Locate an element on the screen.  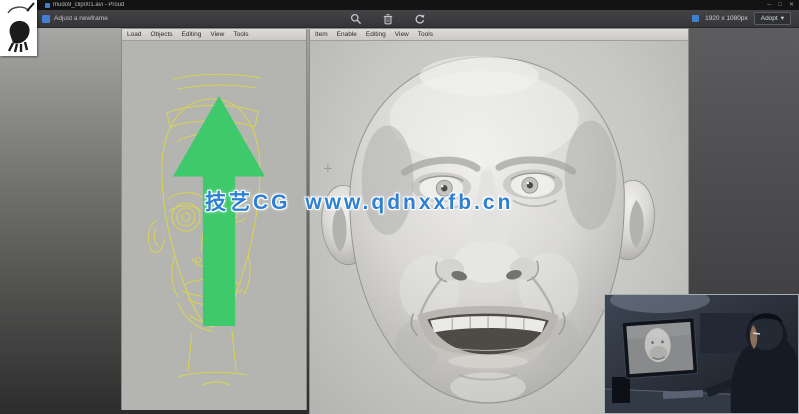
drawing-hand-icon is located at coordinates (18, 28).